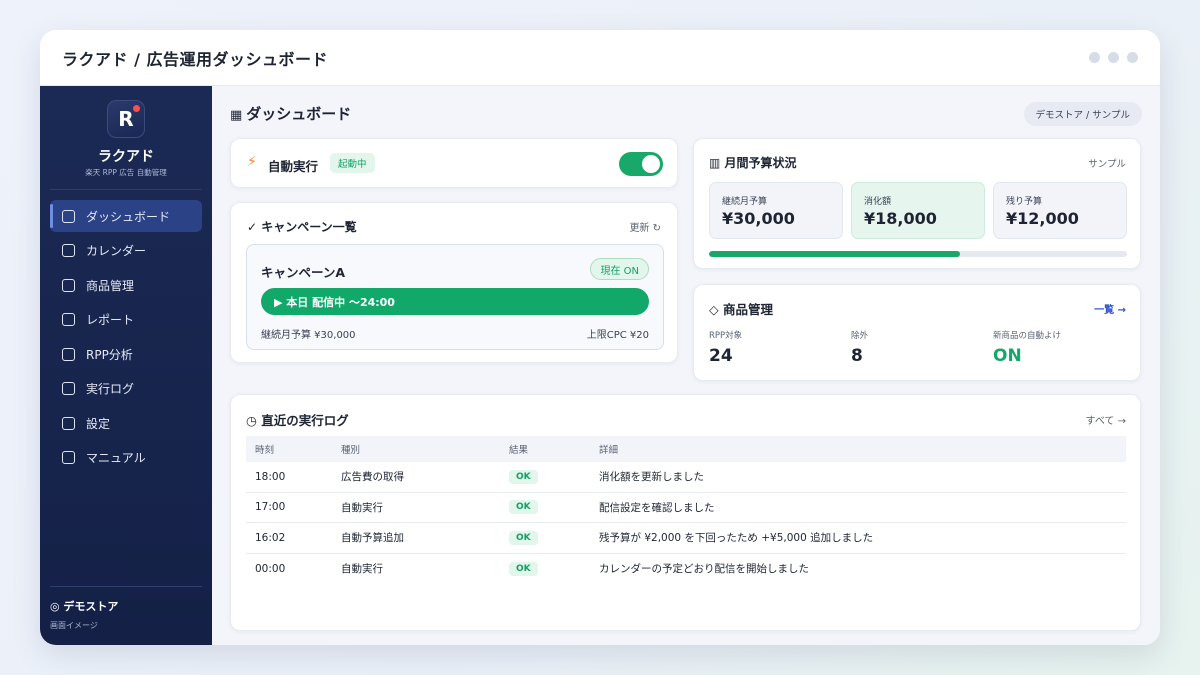 Image resolution: width=1200 pixels, height=675 pixels. I want to click on product-stat-label: RPP対象, so click(726, 336).